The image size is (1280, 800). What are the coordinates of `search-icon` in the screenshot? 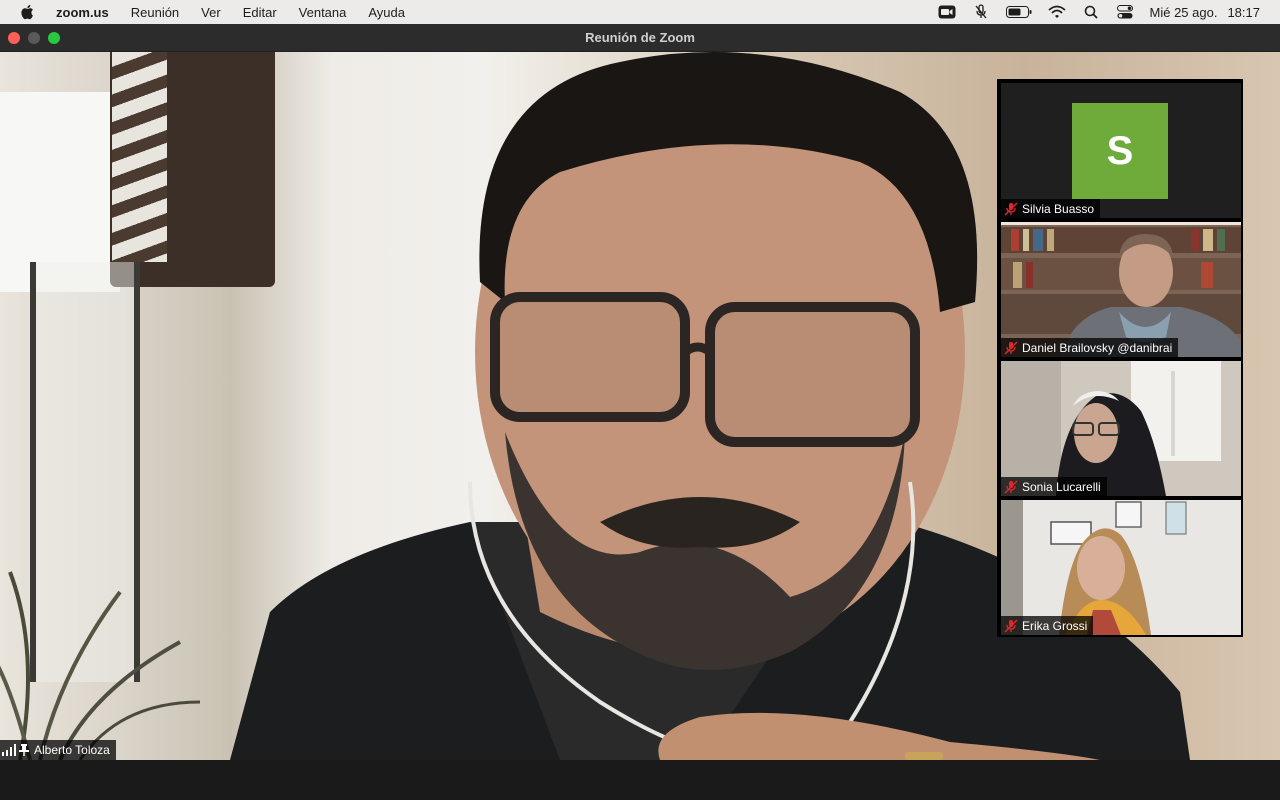 It's located at (1091, 12).